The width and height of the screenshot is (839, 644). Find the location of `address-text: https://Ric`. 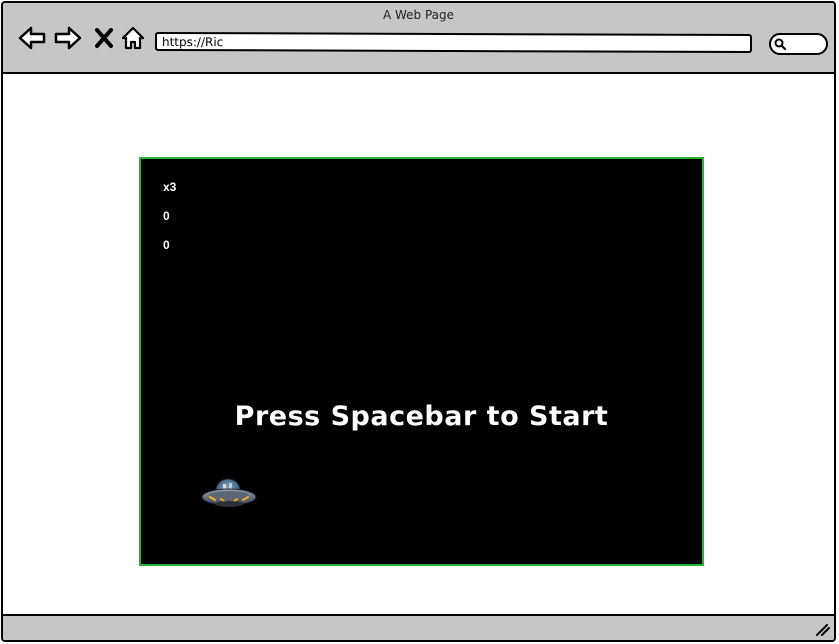

address-text: https://Ric is located at coordinates (193, 42).